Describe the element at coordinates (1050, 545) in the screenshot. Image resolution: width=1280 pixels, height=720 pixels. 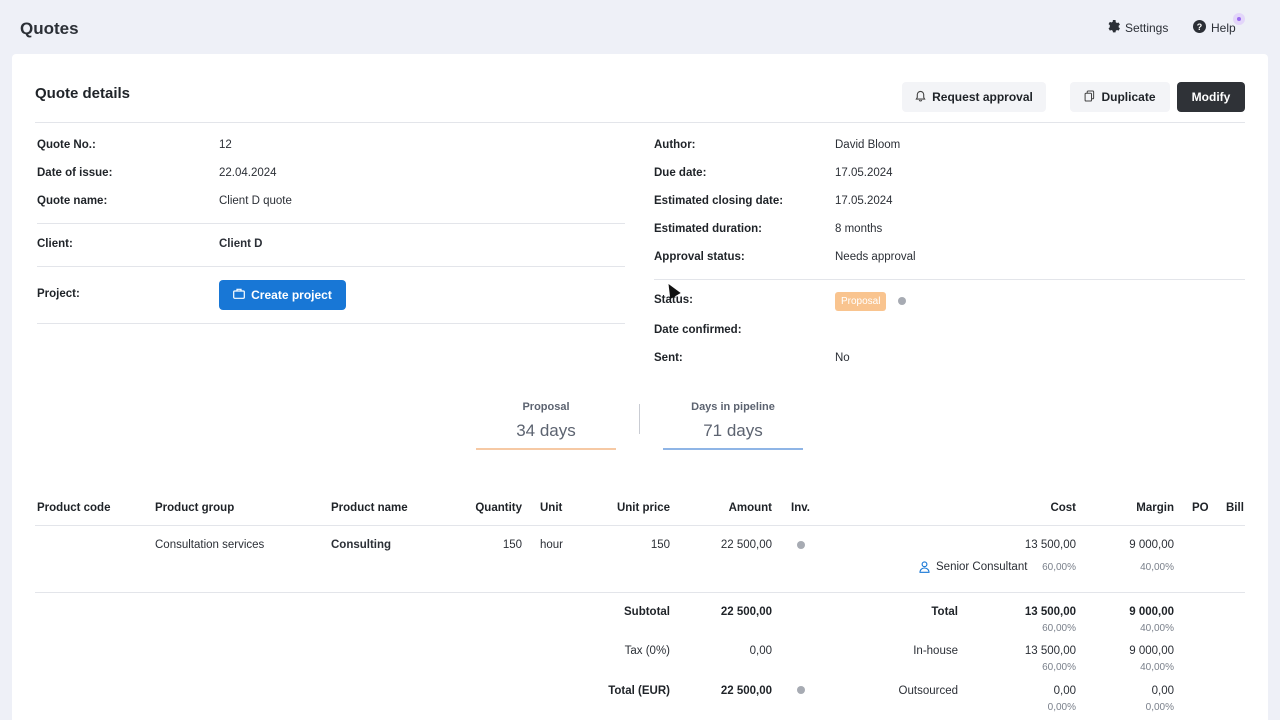
I see `cell-cost: 13 500,00` at that location.